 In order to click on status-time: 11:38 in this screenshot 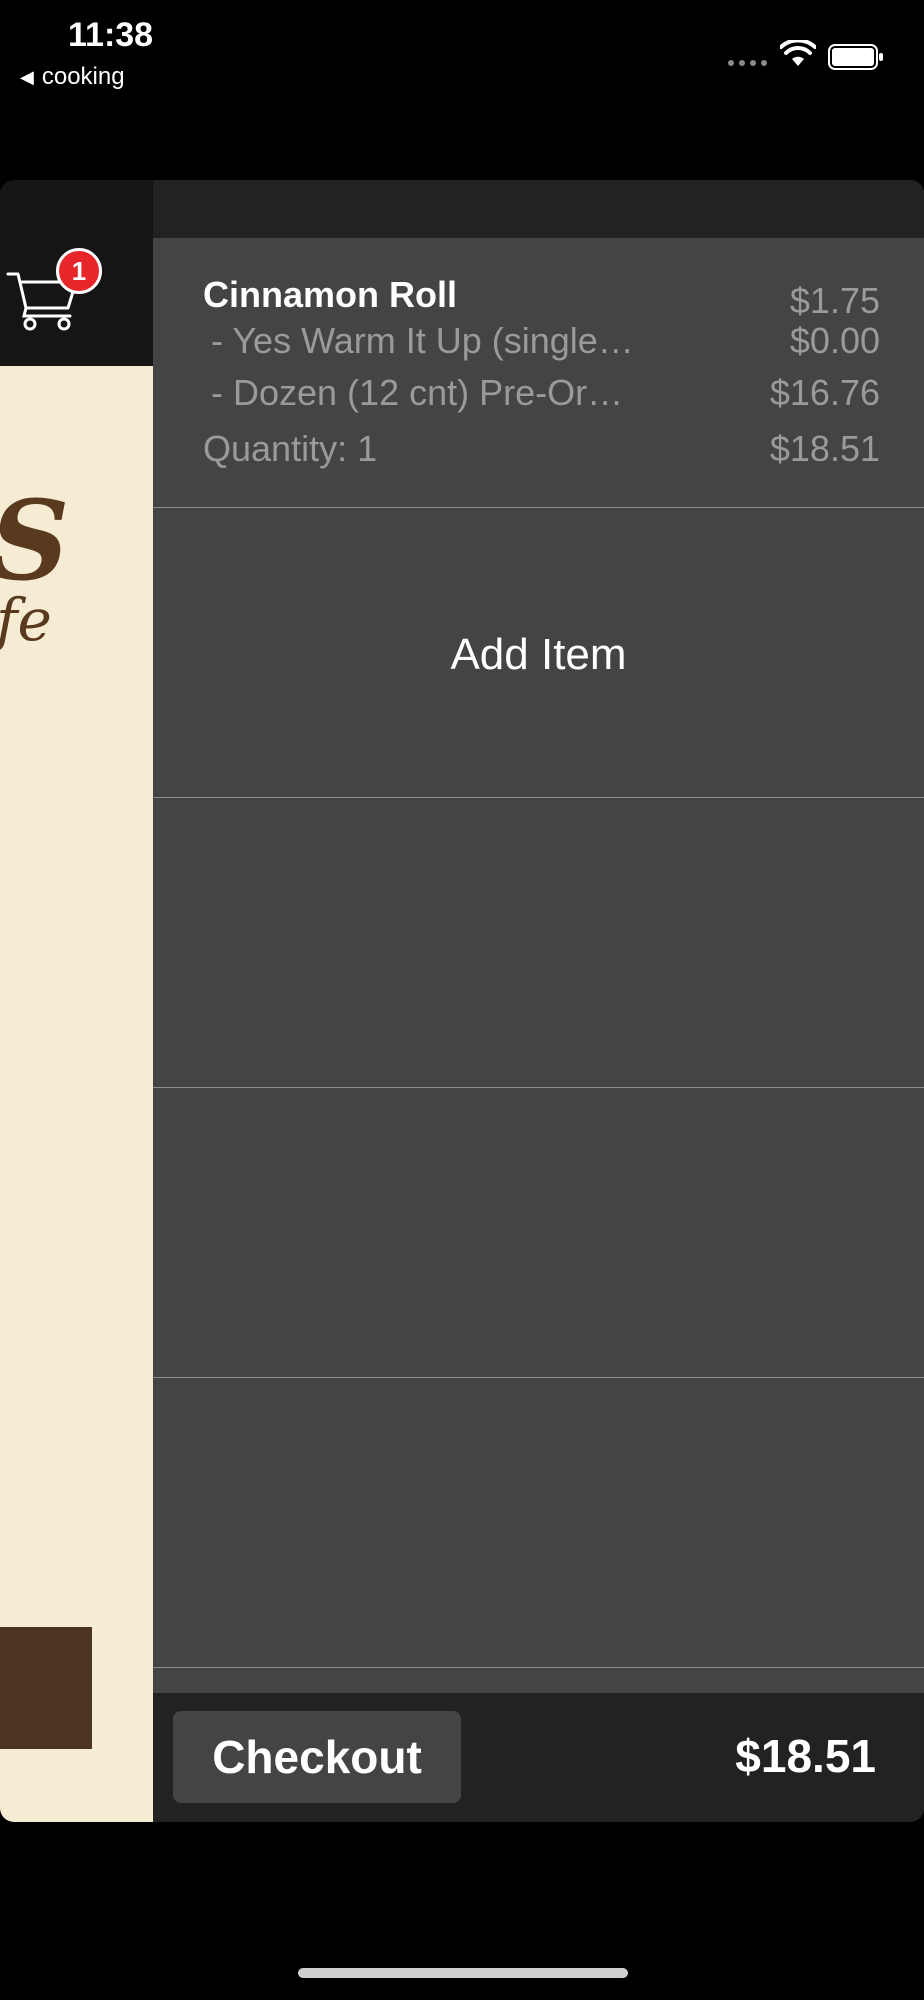, I will do `click(111, 35)`.